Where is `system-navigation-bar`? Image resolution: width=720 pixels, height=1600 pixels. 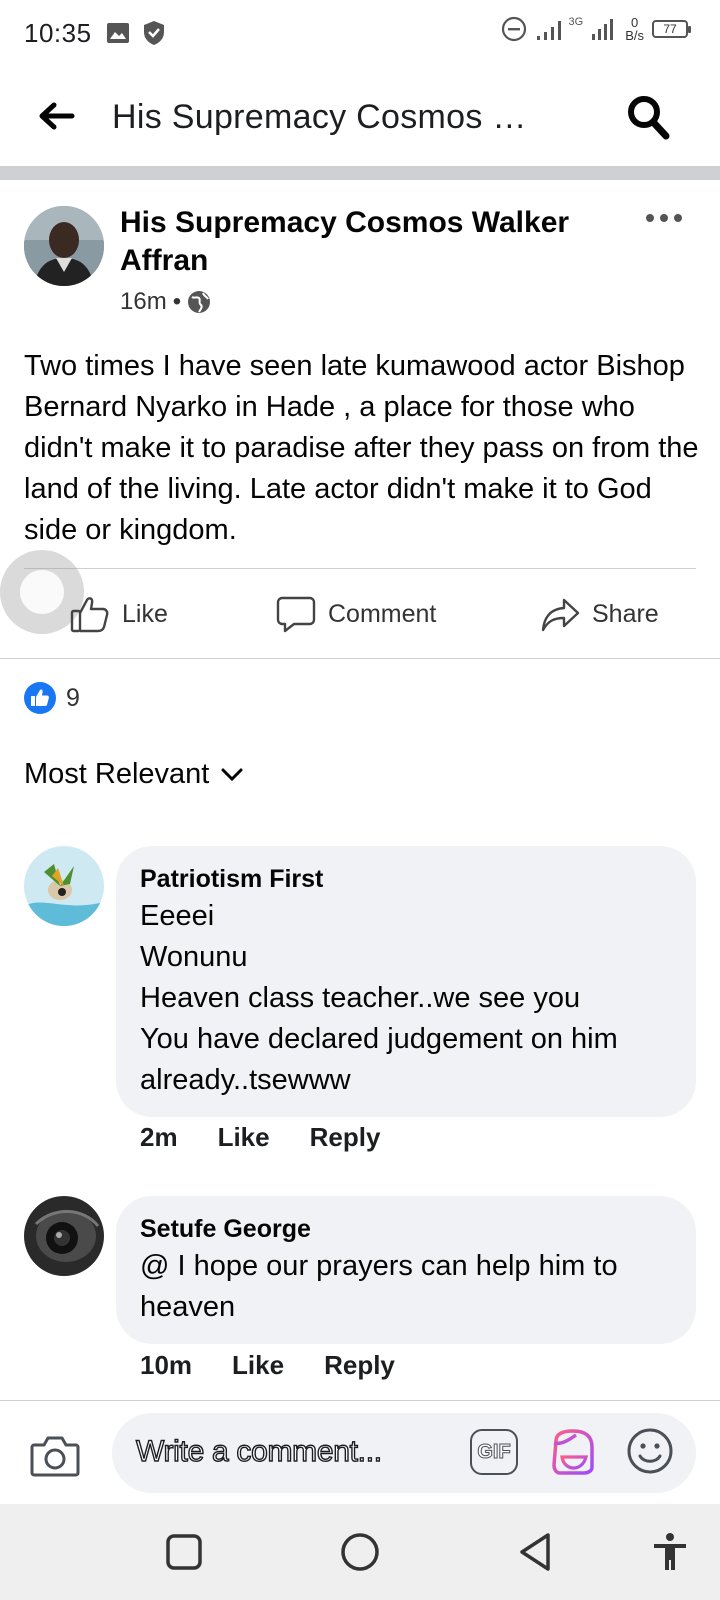
system-navigation-bar is located at coordinates (360, 1552).